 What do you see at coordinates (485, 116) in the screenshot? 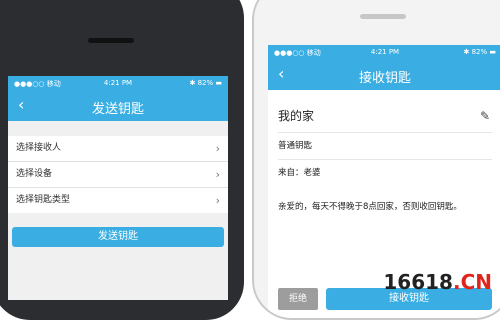
I see `pencil-icon: ✎` at bounding box center [485, 116].